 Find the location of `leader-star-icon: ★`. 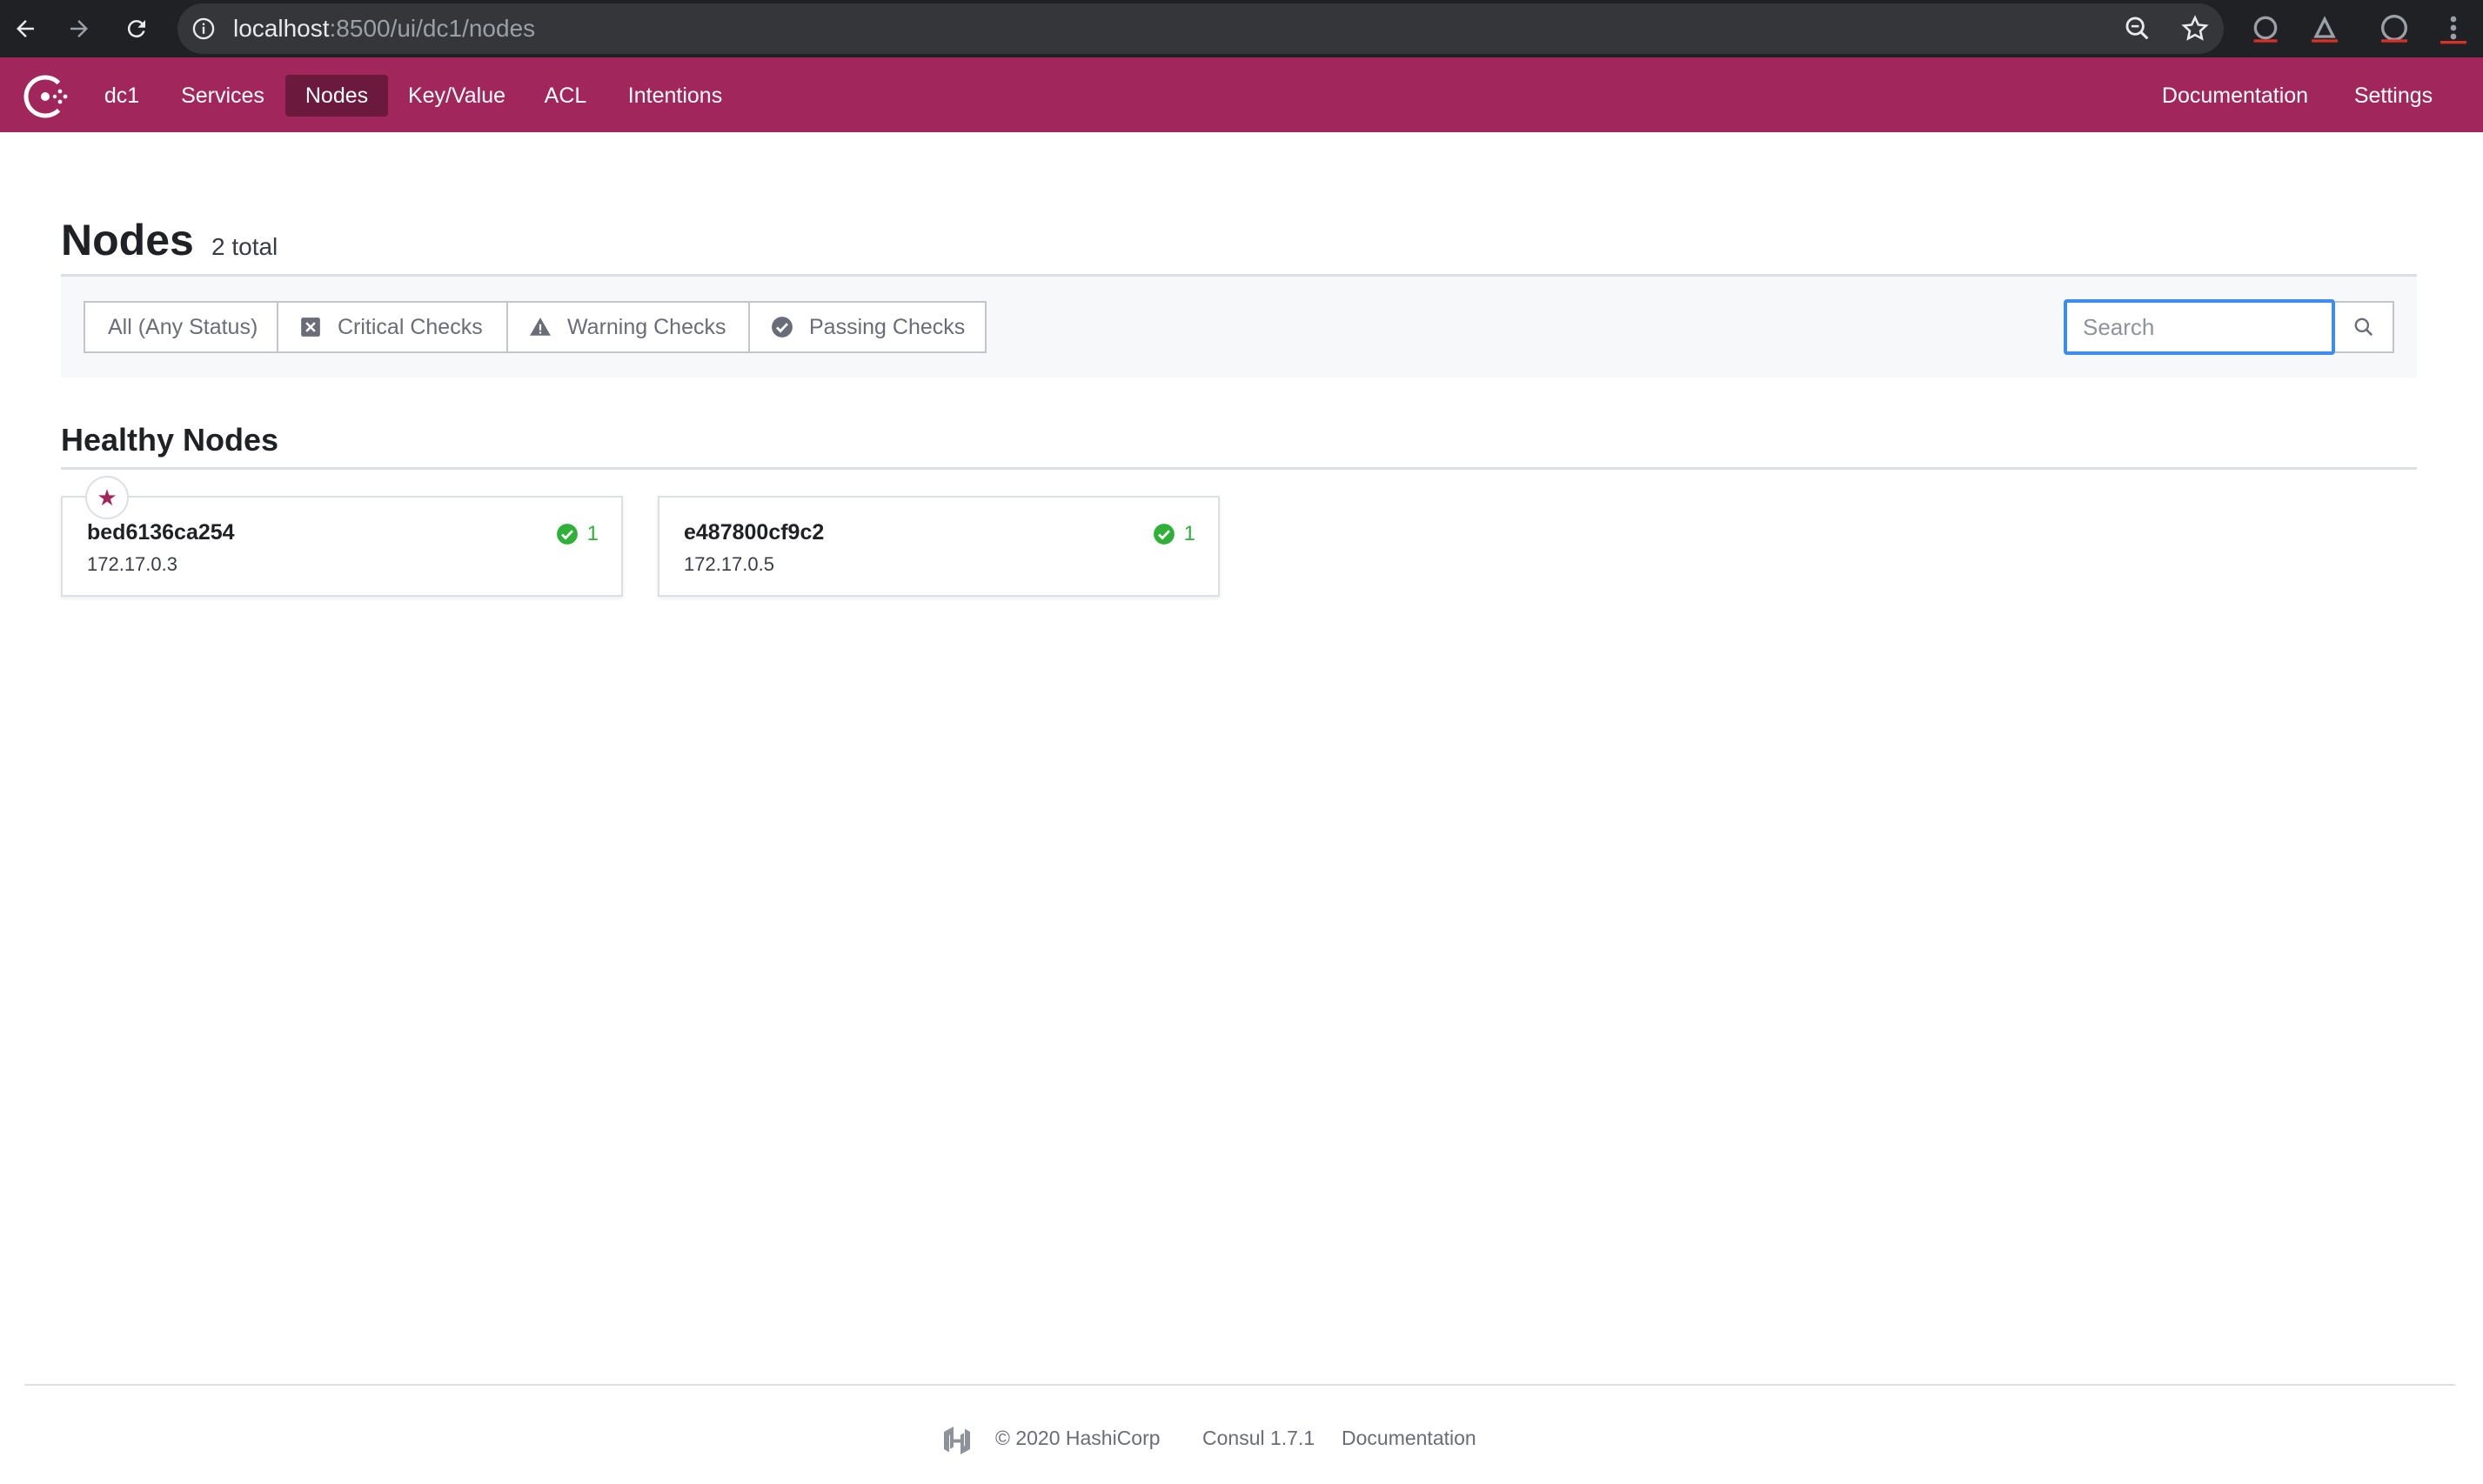

leader-star-icon: ★ is located at coordinates (107, 498).